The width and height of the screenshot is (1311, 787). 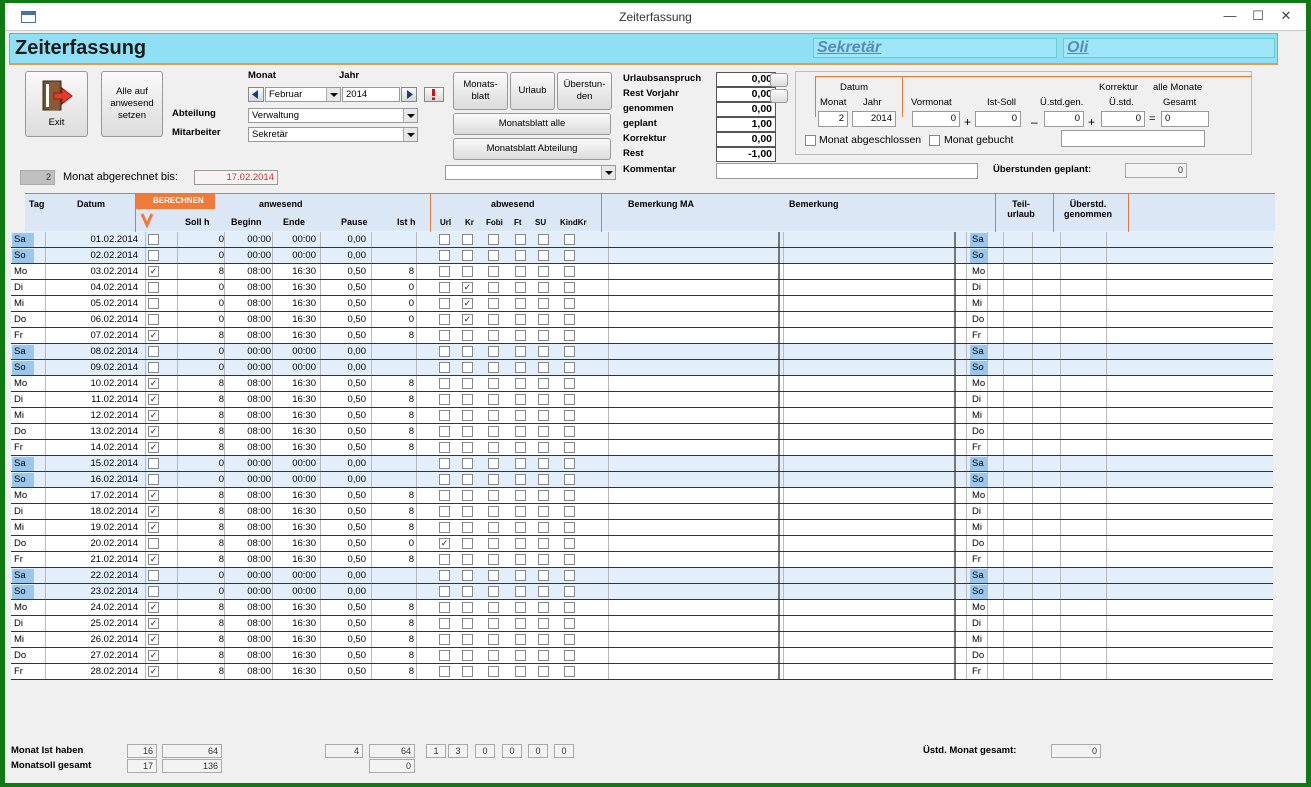 What do you see at coordinates (532, 124) in the screenshot?
I see `monatsblatt-alle-button: Monatsblatt alle` at bounding box center [532, 124].